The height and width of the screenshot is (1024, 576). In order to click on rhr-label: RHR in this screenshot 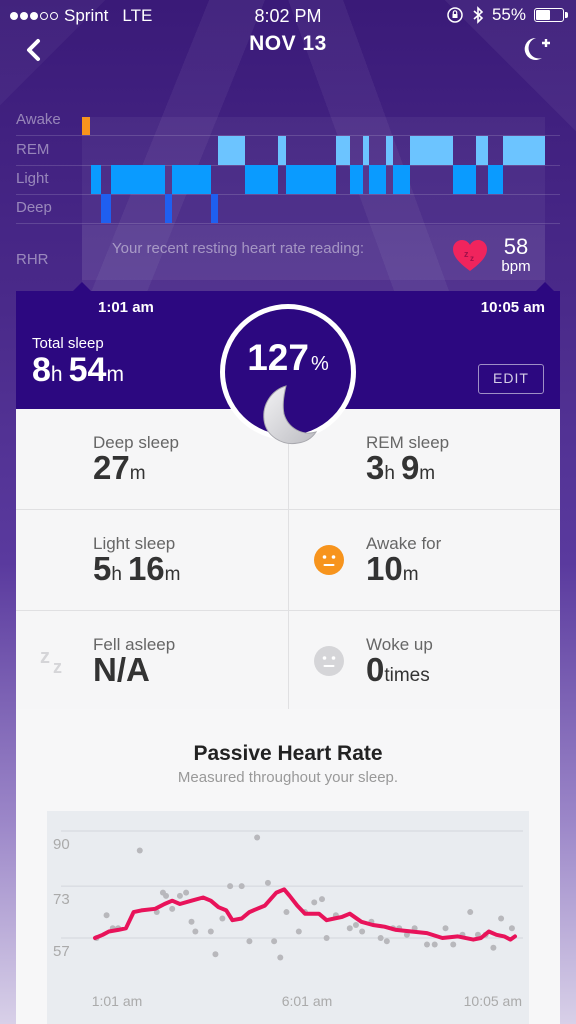, I will do `click(32, 259)`.